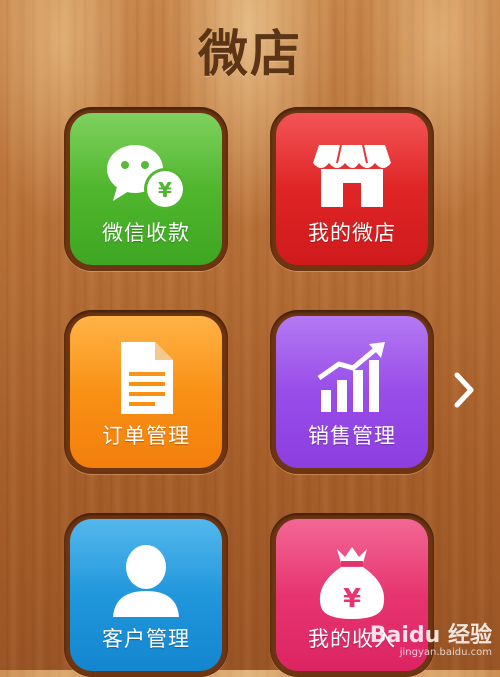 The image size is (500, 677). I want to click on tile-frame: ¥ 微信收款, so click(146, 189).